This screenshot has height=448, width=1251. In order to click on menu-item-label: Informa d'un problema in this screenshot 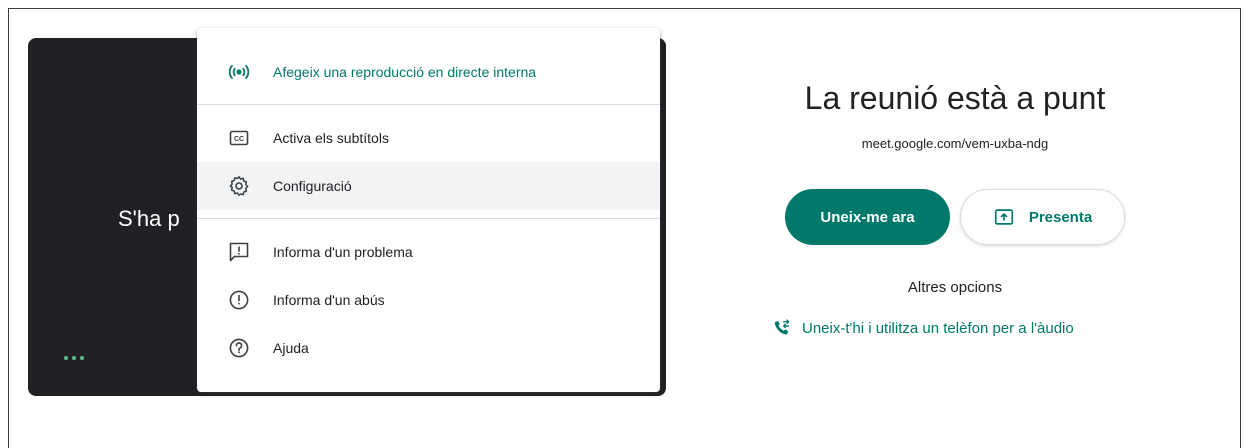, I will do `click(343, 252)`.